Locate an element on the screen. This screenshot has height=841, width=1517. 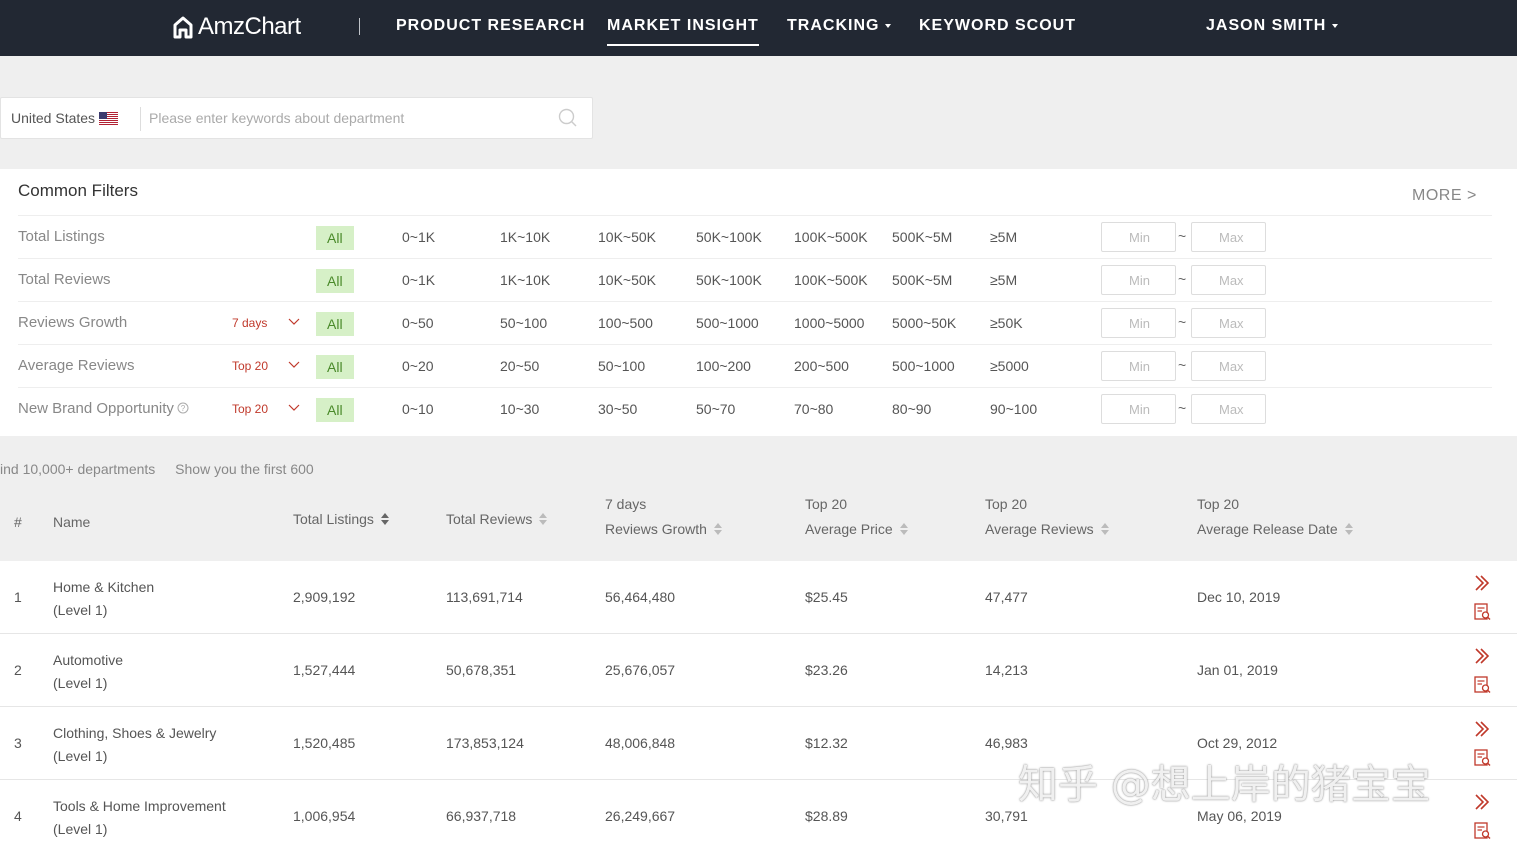
department-name-text: Clothing, Shoes & Jewelry is located at coordinates (135, 733).